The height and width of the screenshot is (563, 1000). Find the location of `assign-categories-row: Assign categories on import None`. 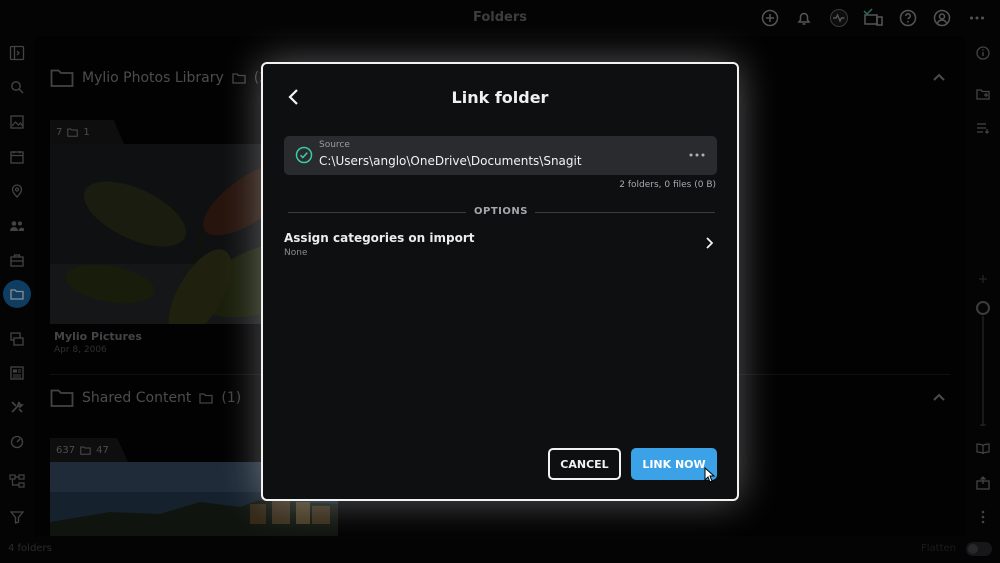

assign-categories-row: Assign categories on import None is located at coordinates (500, 245).